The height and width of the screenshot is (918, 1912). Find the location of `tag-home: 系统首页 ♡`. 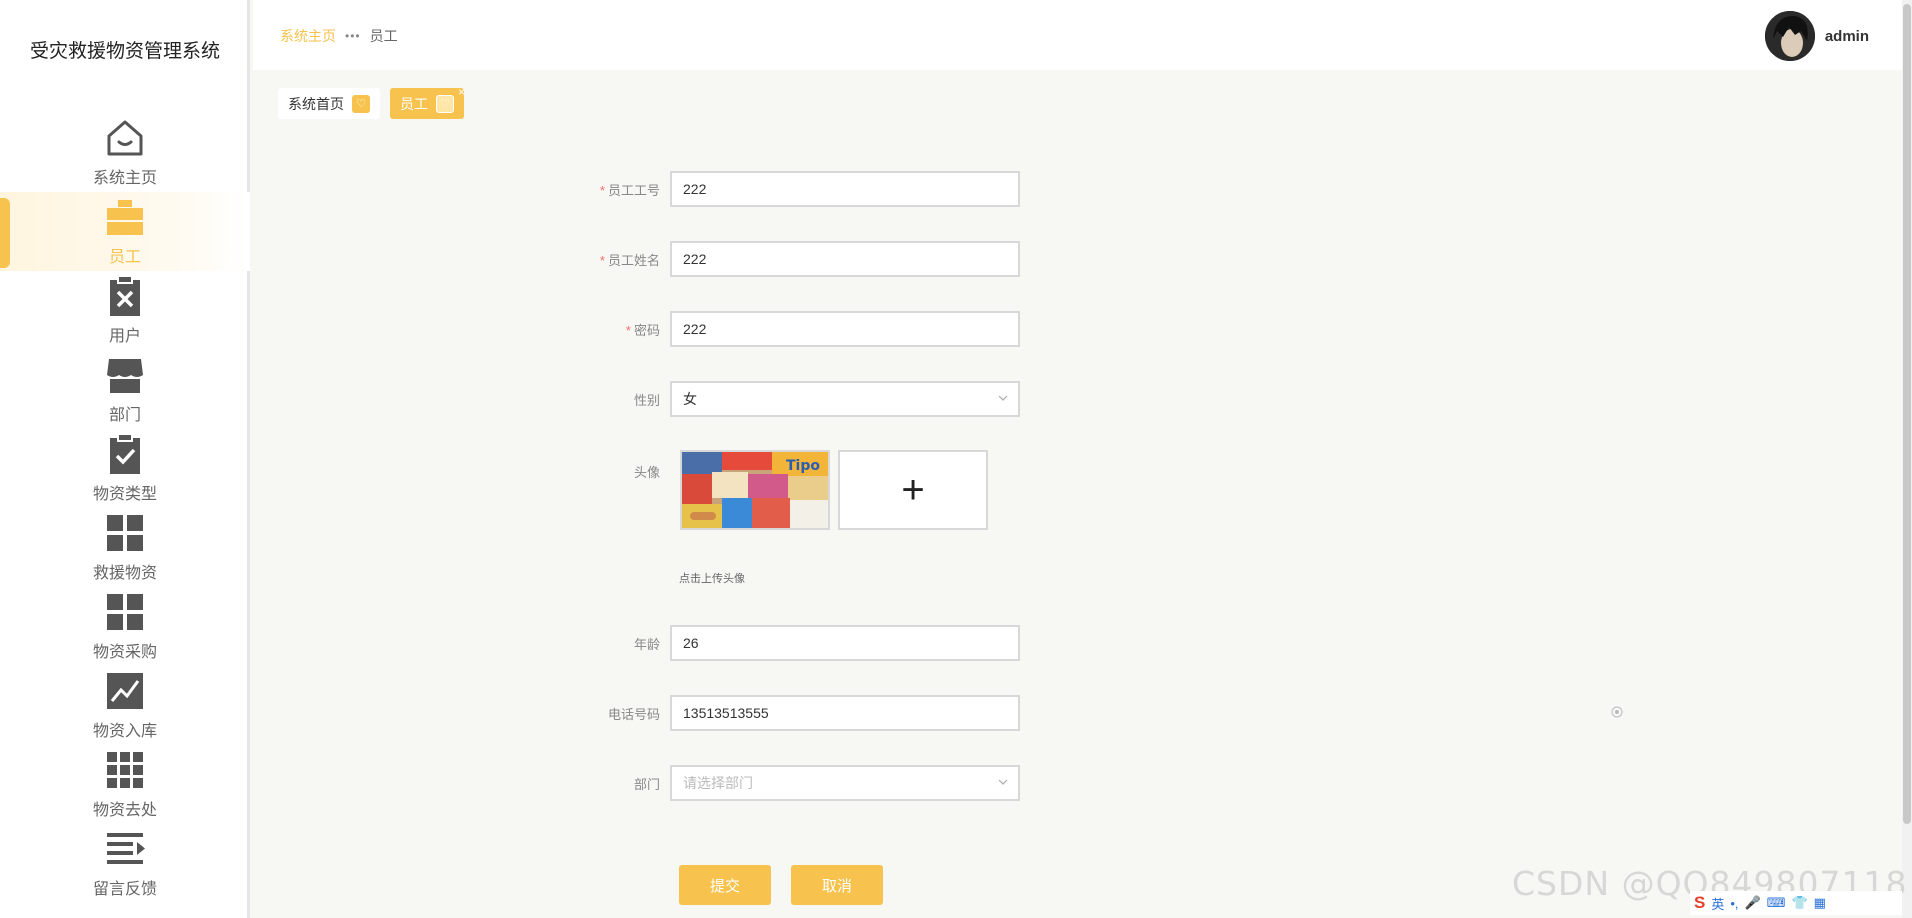

tag-home: 系统首页 ♡ is located at coordinates (329, 103).